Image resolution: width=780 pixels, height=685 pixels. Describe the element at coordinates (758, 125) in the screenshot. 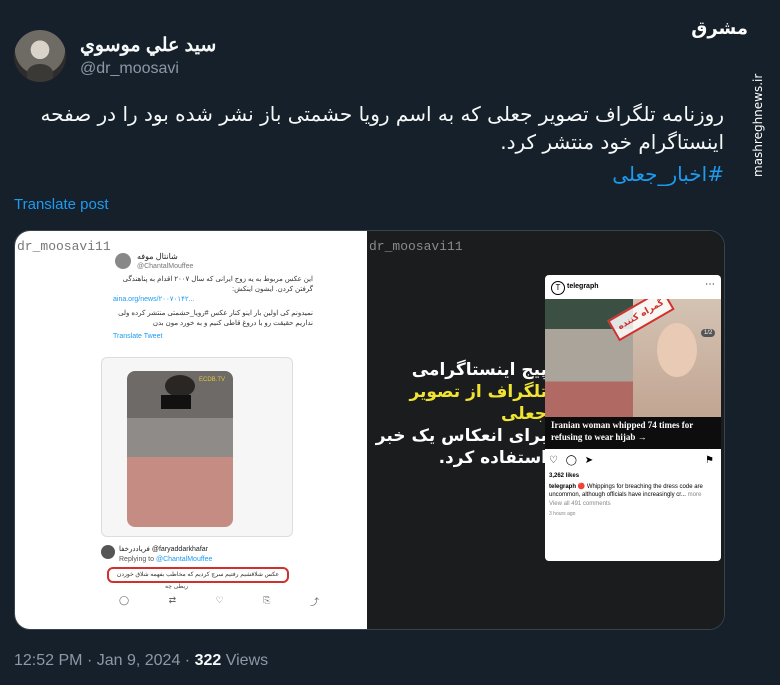

I see `mashregh-site-watermark: mashreghnews.ir` at that location.